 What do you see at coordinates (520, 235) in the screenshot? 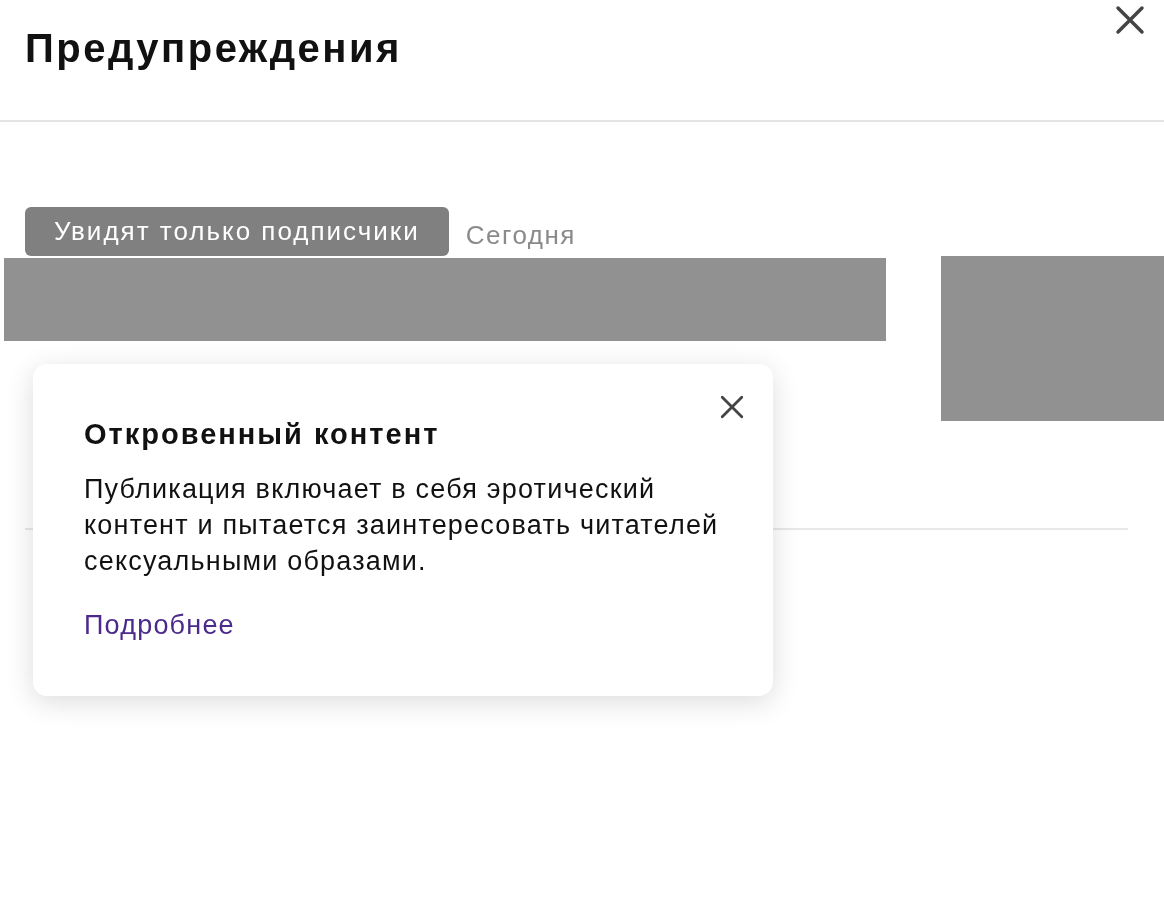
I see `post-date: Сегодня` at bounding box center [520, 235].